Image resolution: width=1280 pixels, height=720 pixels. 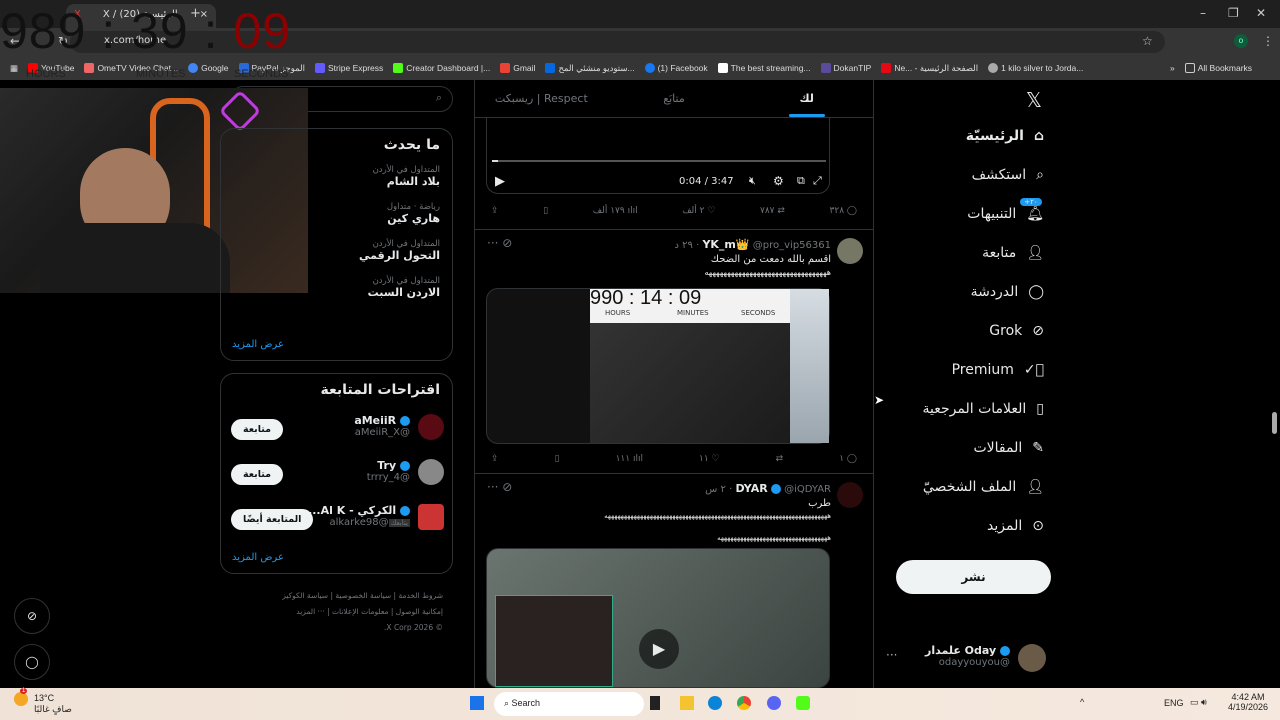 What do you see at coordinates (676, 68) in the screenshot?
I see `bookmark: (1) Facebook` at bounding box center [676, 68].